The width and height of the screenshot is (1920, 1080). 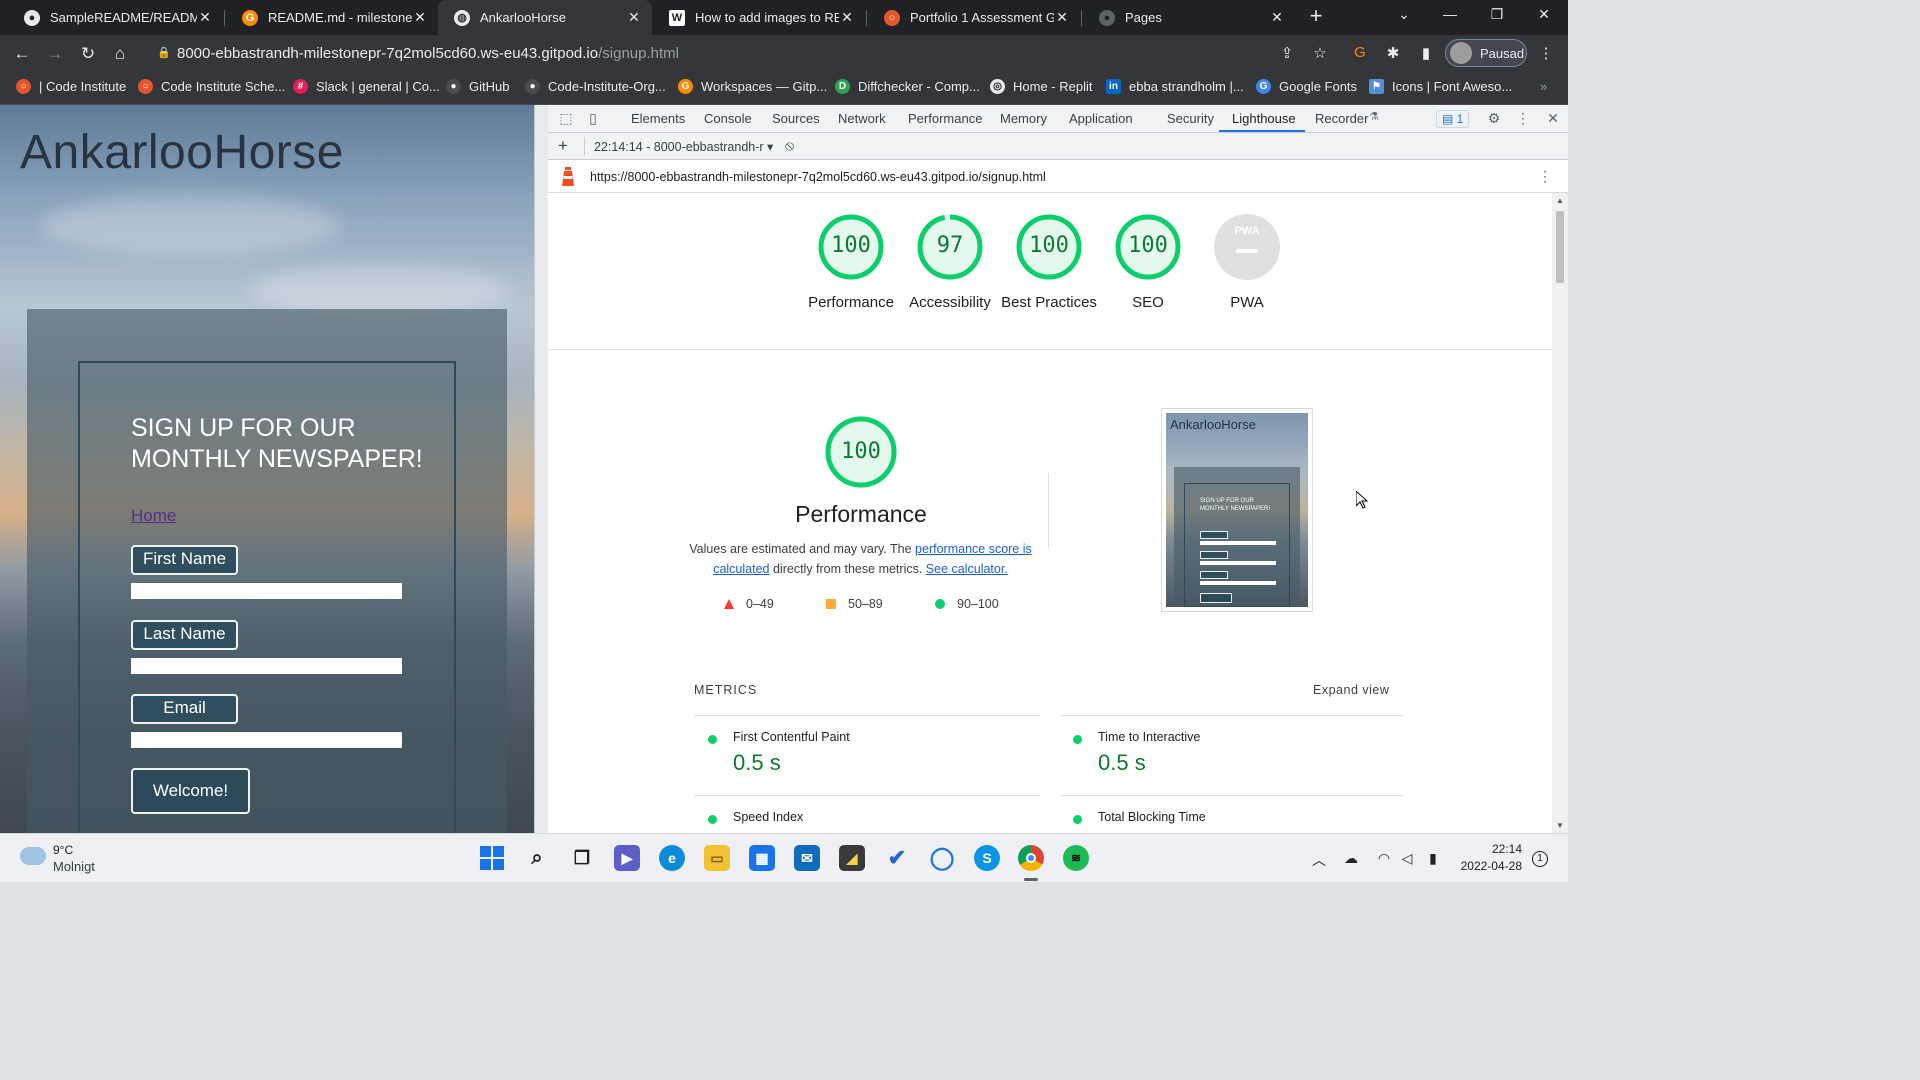 I want to click on tray-overflow-icon: ︿, so click(x=1319, y=860).